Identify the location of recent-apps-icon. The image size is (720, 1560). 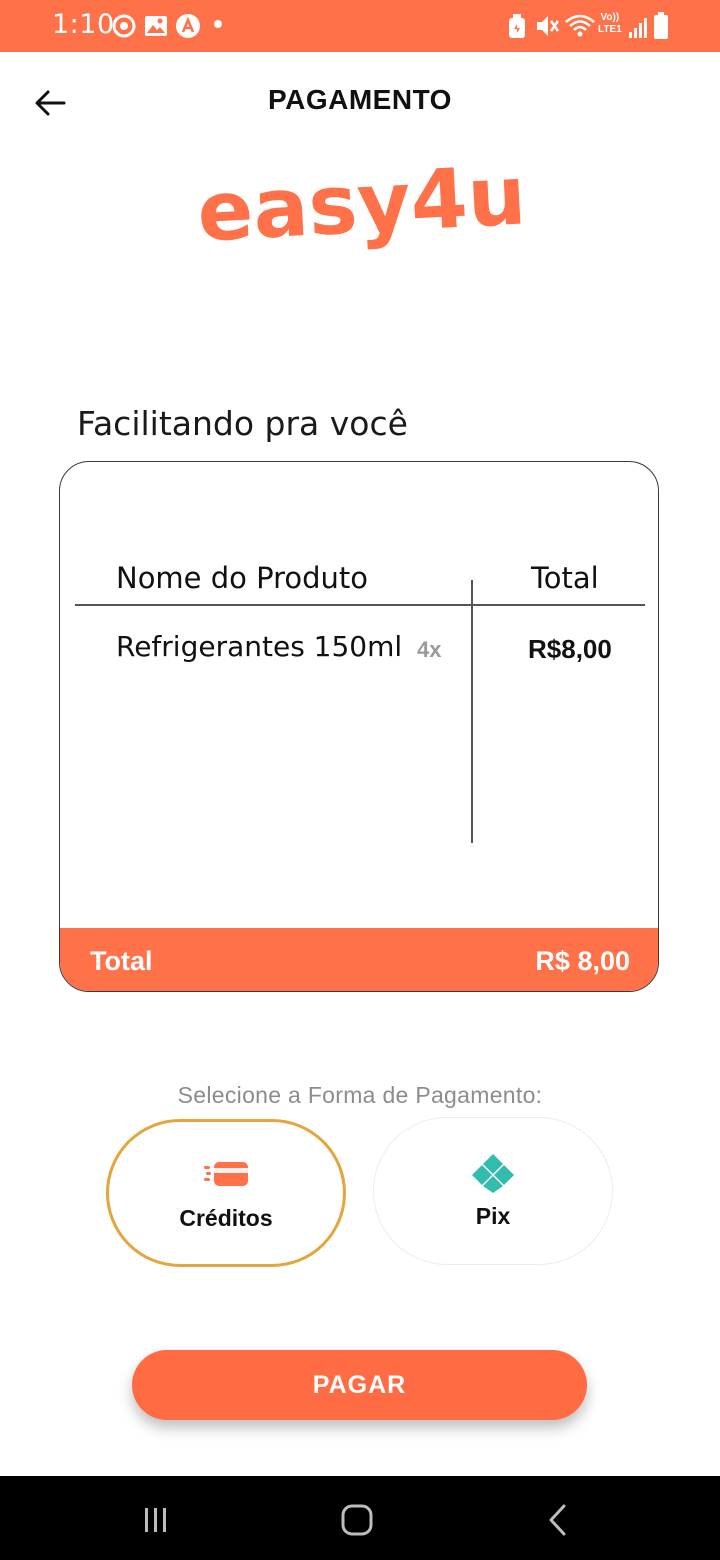
(155, 1520).